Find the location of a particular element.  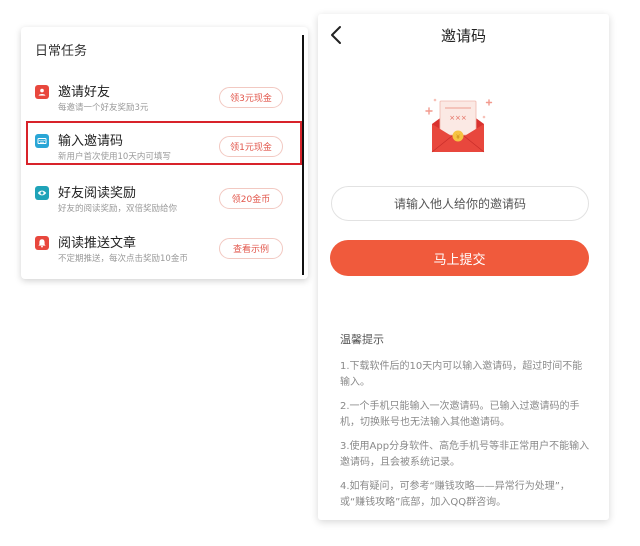

task-row-read-push-articles: 阅读推送文章 不定期推送，每次点击奖励10金币 查看示例 is located at coordinates (161, 253).